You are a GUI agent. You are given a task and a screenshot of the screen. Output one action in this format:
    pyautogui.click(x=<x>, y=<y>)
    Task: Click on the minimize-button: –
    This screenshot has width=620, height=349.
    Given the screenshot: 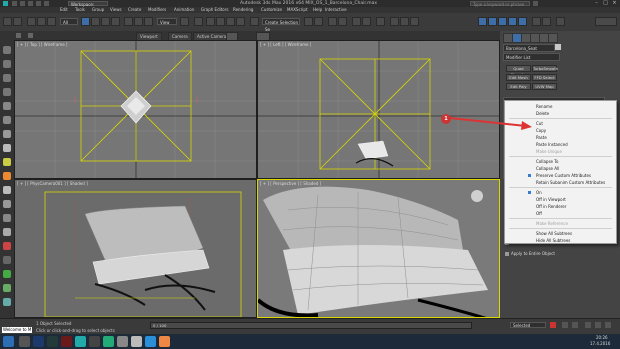 What is the action you would take?
    pyautogui.click(x=596, y=3)
    